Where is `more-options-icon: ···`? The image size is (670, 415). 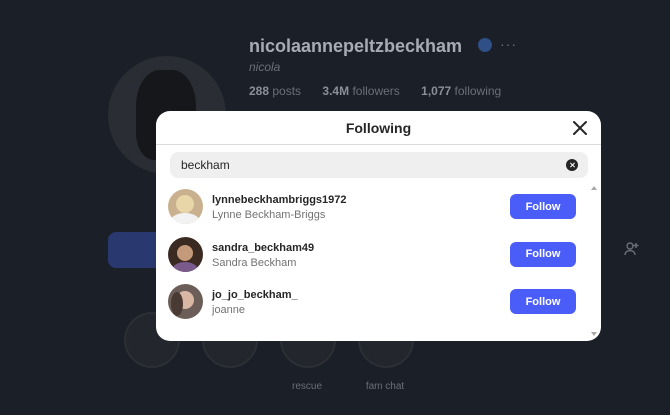 more-options-icon: ··· is located at coordinates (508, 44).